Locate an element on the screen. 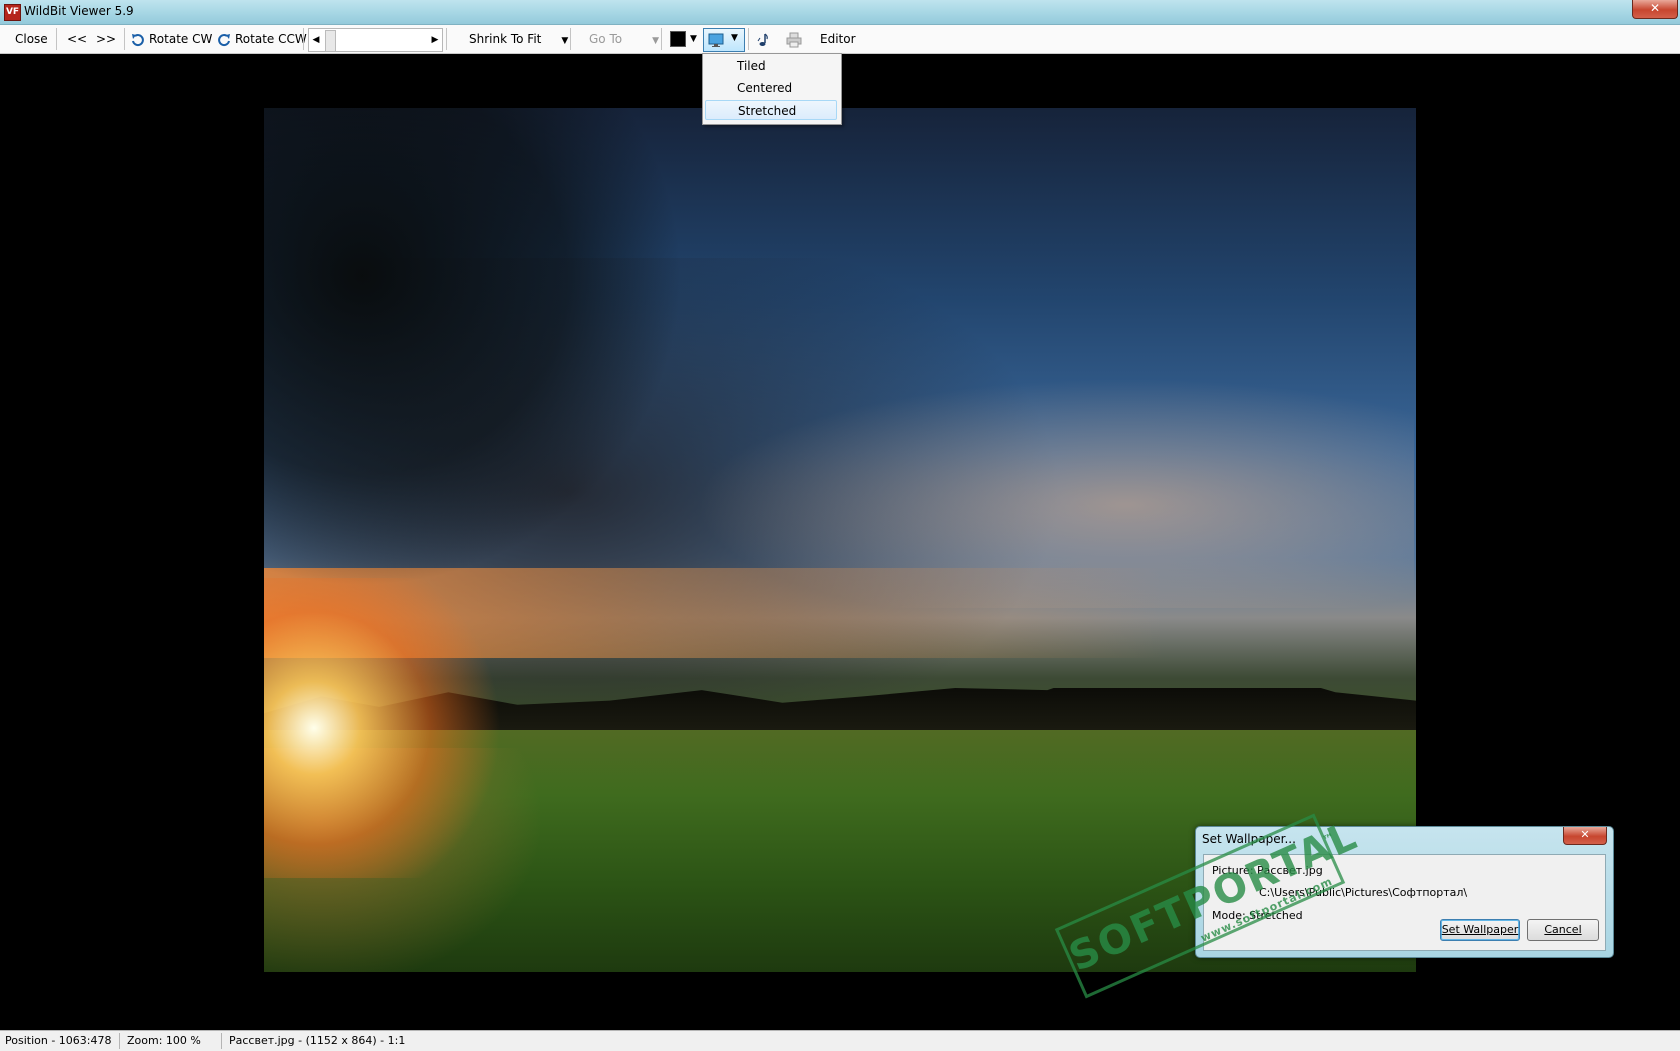  wallpaper-button: ▼ is located at coordinates (724, 40).